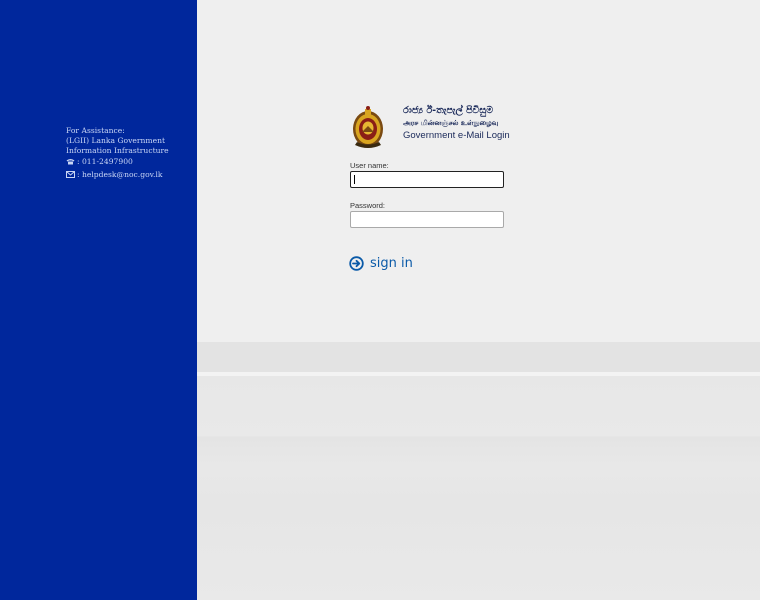  I want to click on phone-icon, so click(70, 163).